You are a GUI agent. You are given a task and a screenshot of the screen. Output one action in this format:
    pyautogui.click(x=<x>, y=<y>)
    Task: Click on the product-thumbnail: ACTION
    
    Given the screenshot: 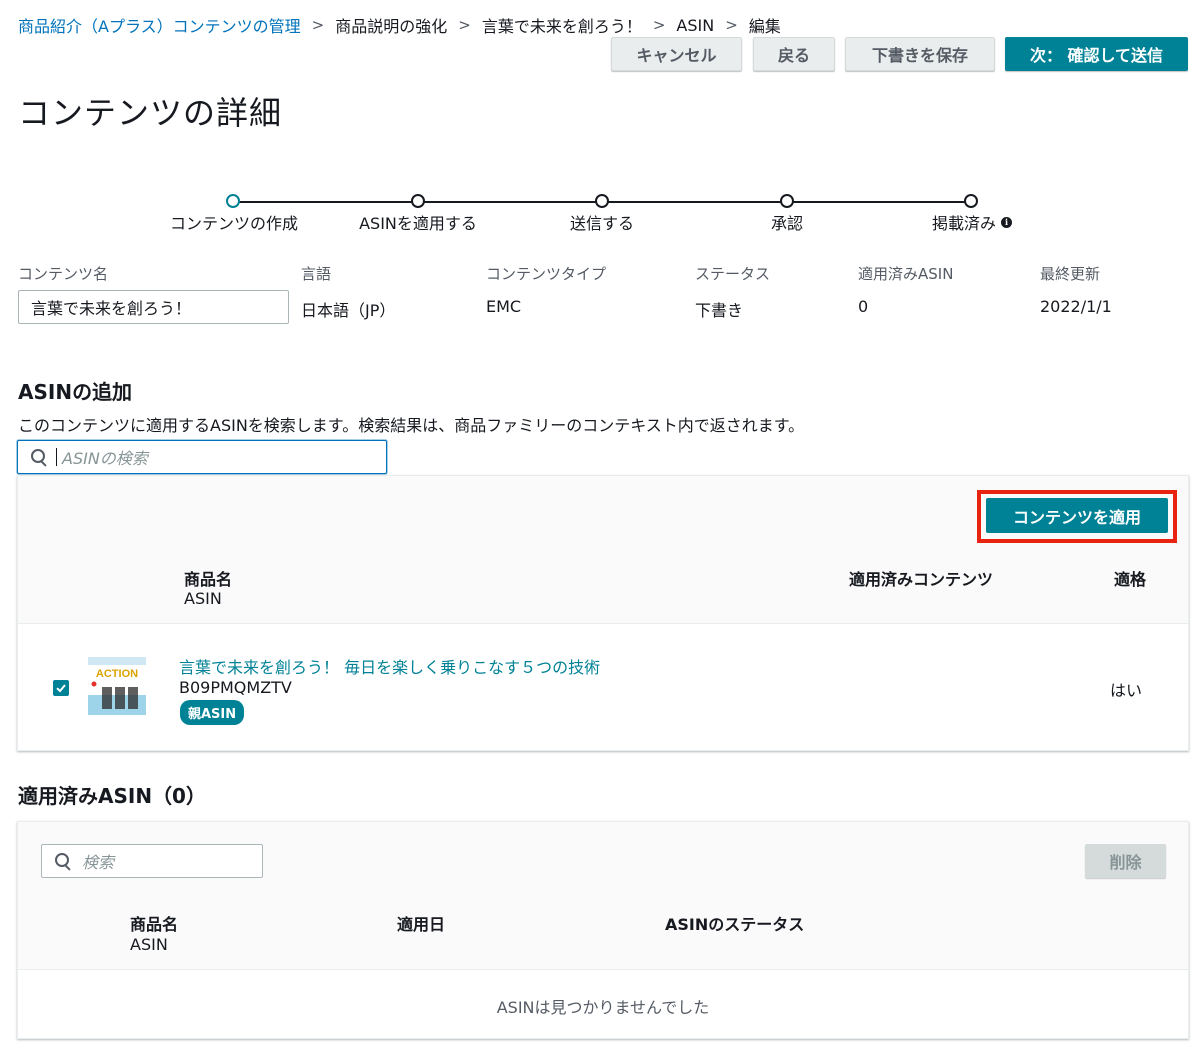 What is the action you would take?
    pyautogui.click(x=117, y=686)
    